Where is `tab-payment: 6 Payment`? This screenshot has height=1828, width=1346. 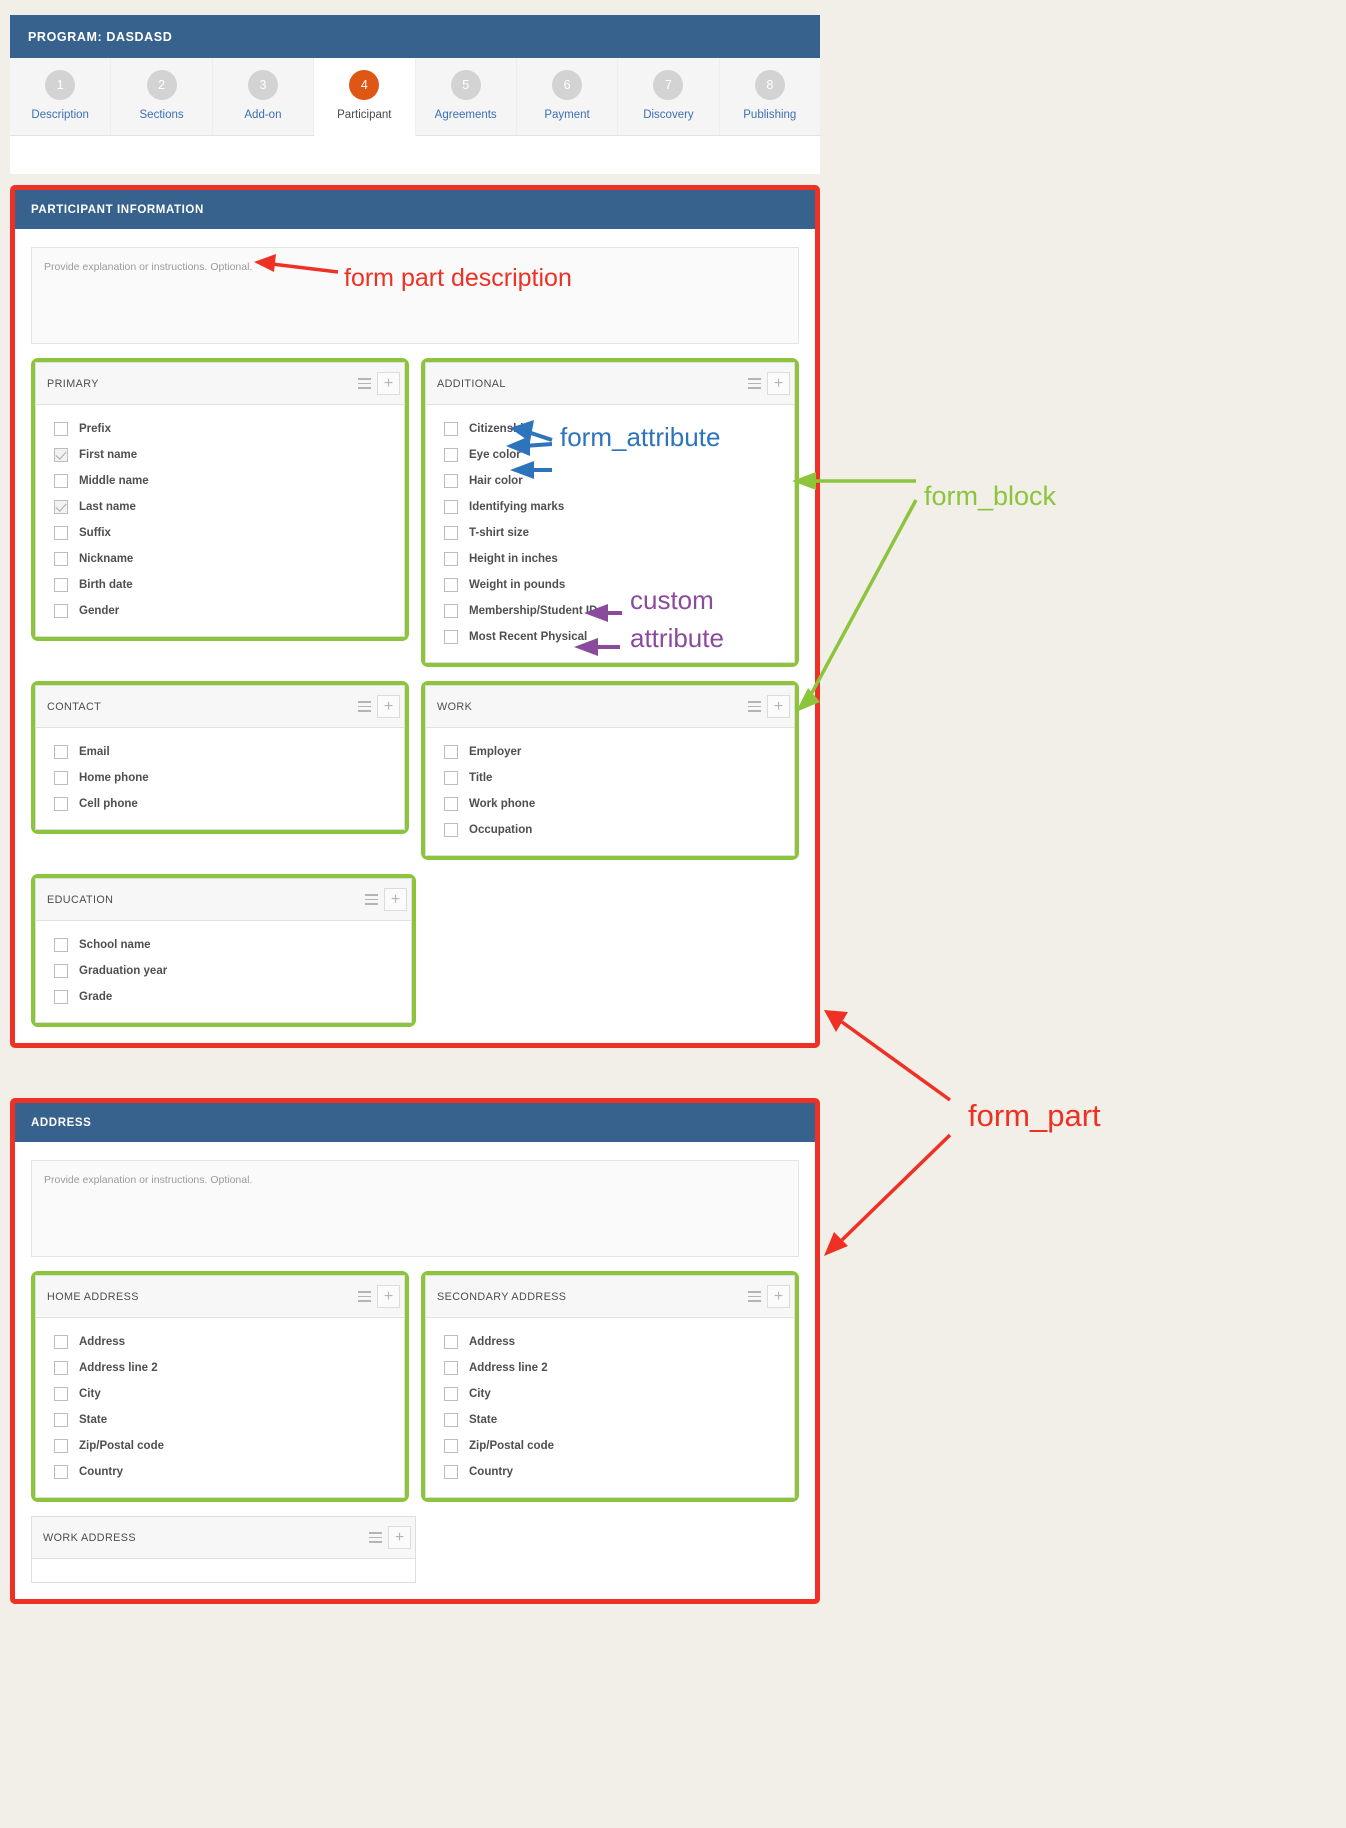 tab-payment: 6 Payment is located at coordinates (568, 96).